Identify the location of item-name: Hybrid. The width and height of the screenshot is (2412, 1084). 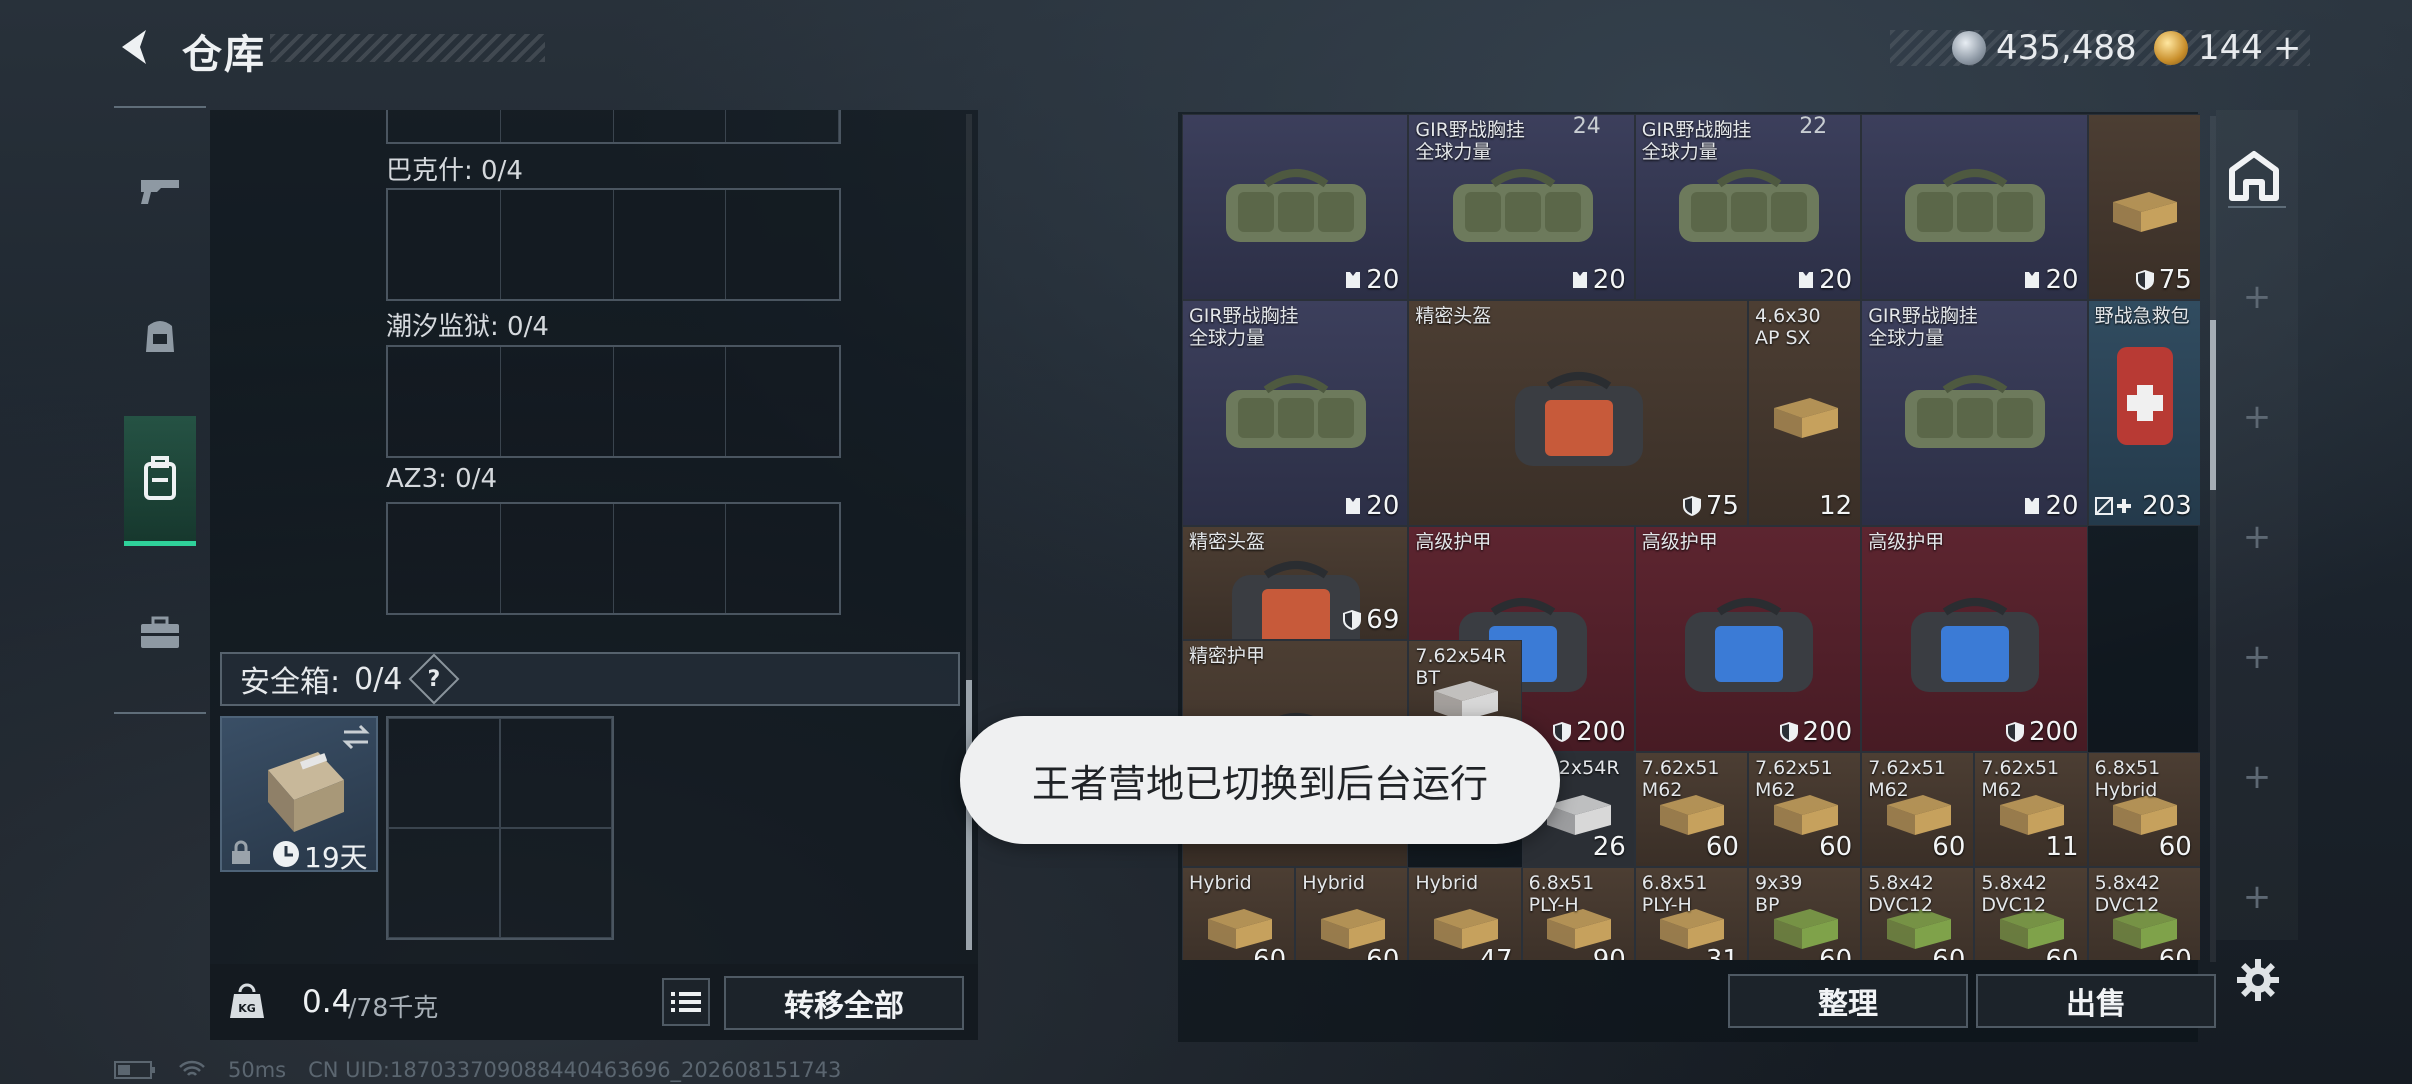
(1333, 883).